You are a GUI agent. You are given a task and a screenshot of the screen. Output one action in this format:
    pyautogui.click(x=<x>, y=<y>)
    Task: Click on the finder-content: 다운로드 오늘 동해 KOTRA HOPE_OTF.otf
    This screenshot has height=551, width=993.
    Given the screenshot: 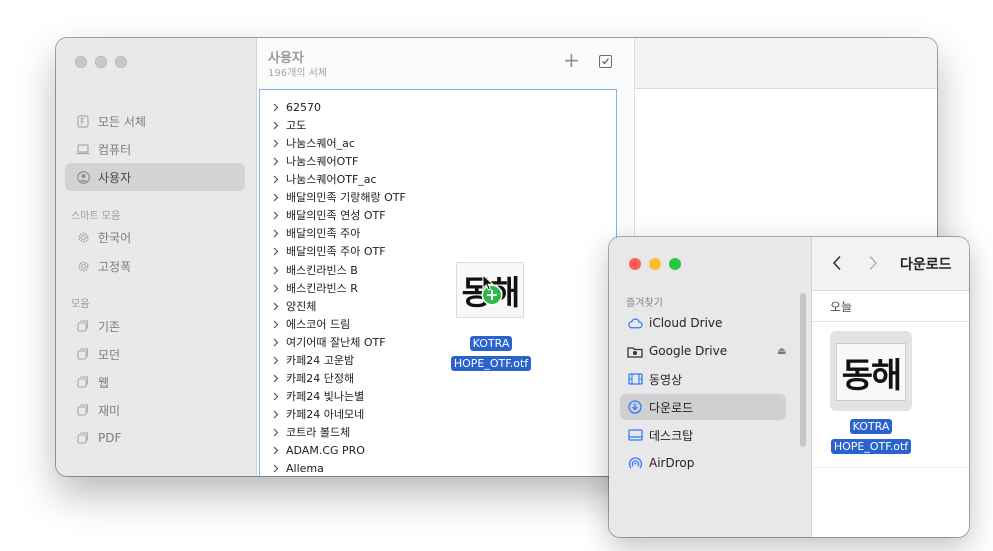 What is the action you would take?
    pyautogui.click(x=890, y=387)
    